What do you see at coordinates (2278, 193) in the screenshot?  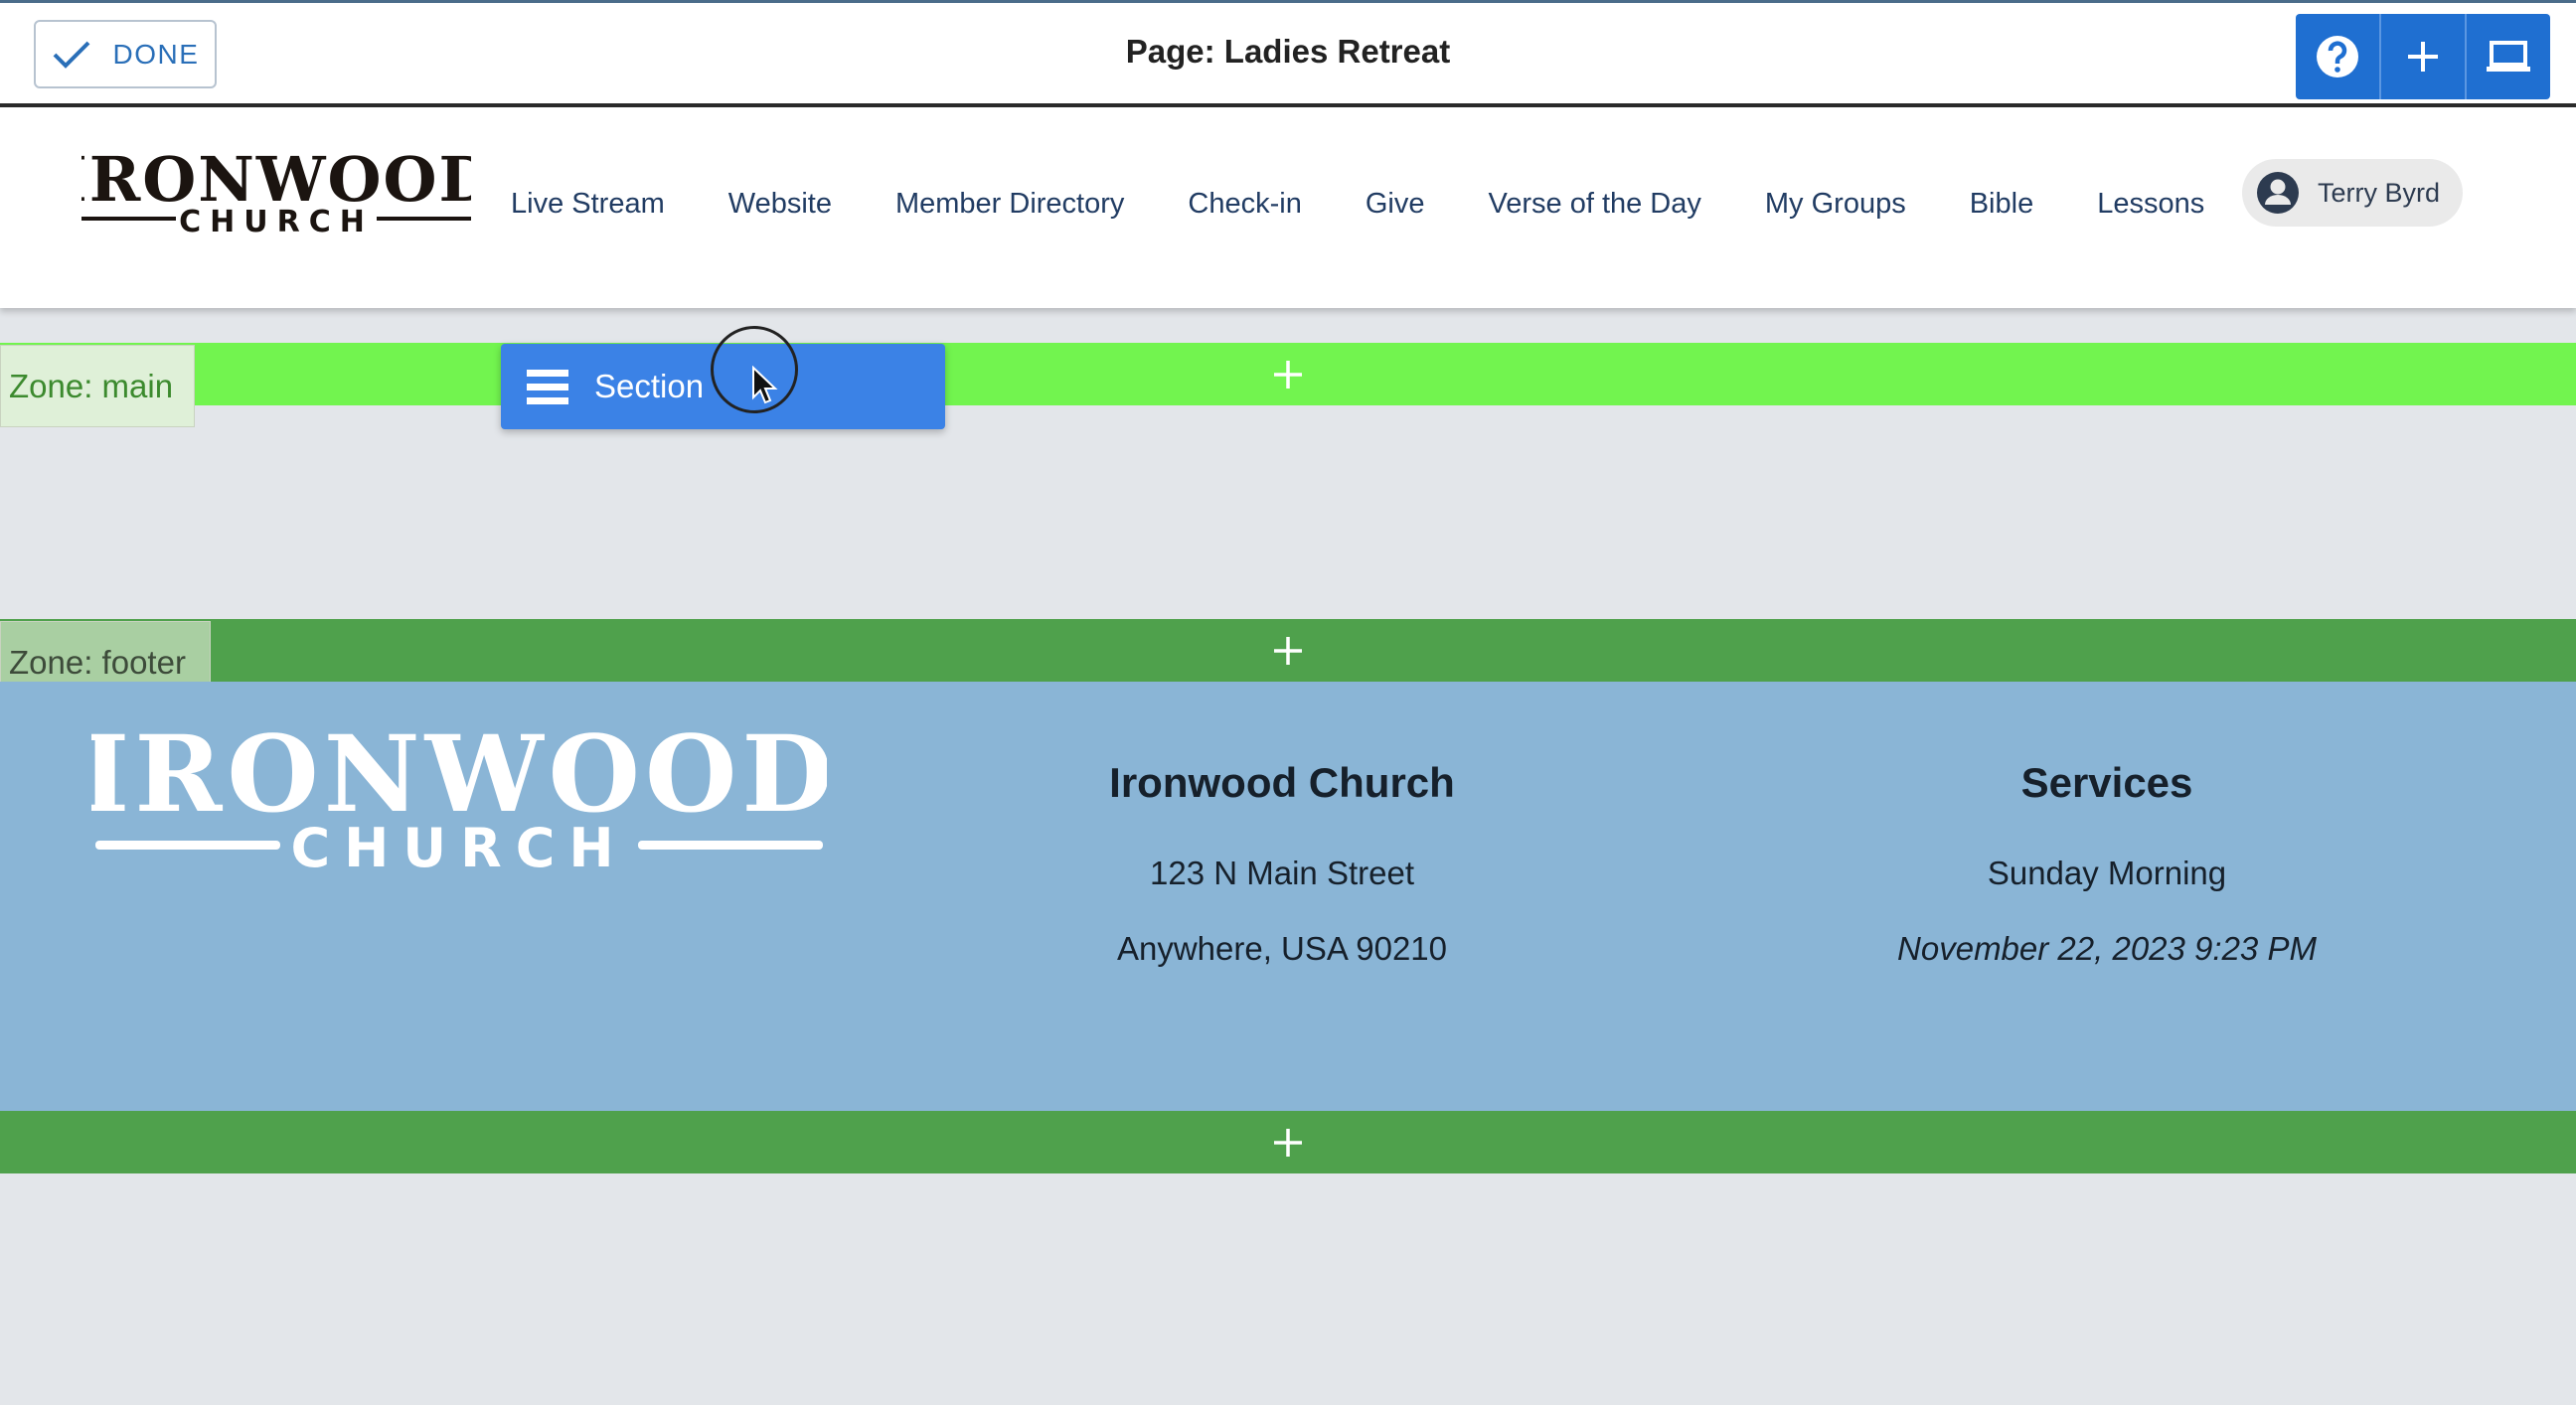 I see `user-avatar-icon` at bounding box center [2278, 193].